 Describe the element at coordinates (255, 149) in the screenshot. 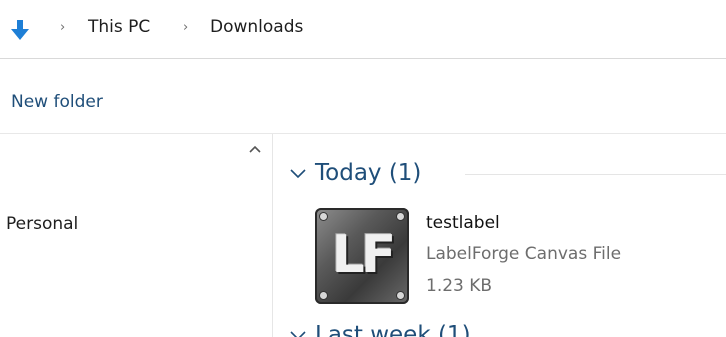

I see `scroll-up-icon` at that location.